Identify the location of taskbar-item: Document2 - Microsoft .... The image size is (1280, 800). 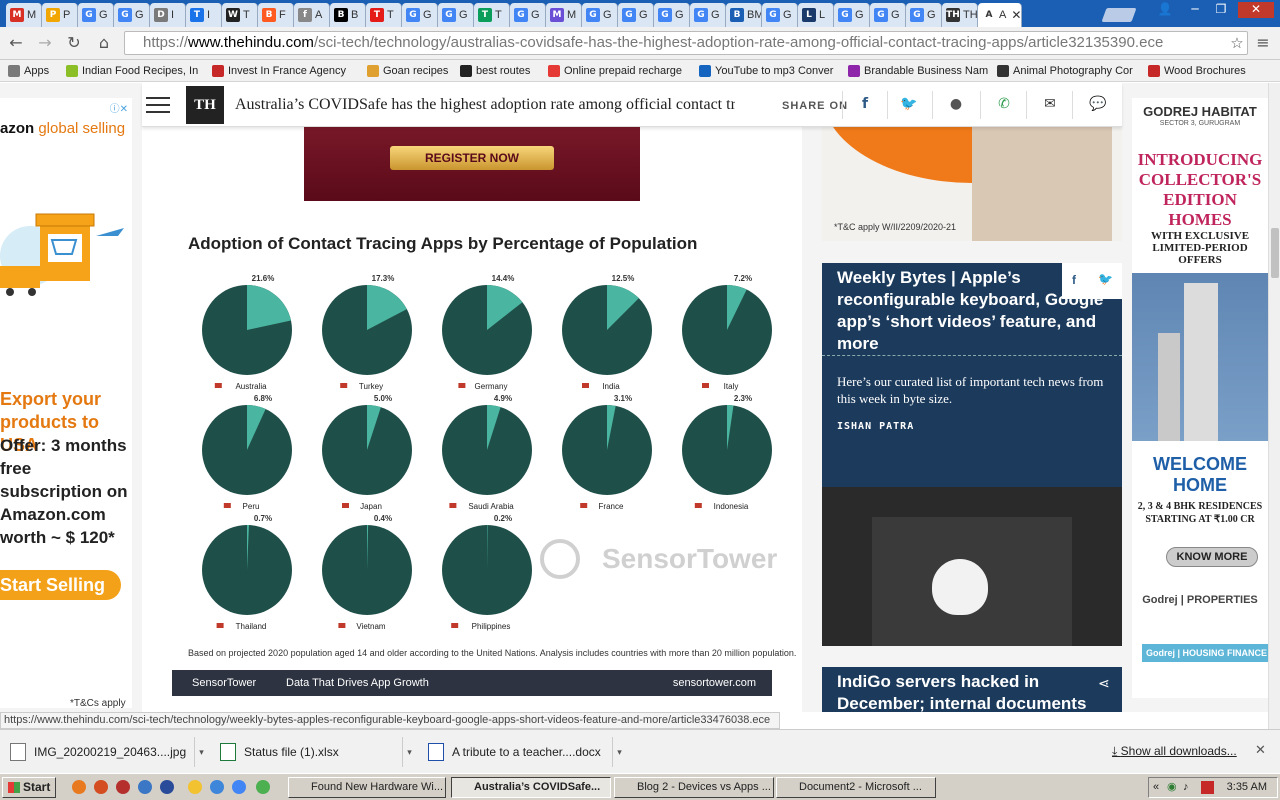
(856, 787).